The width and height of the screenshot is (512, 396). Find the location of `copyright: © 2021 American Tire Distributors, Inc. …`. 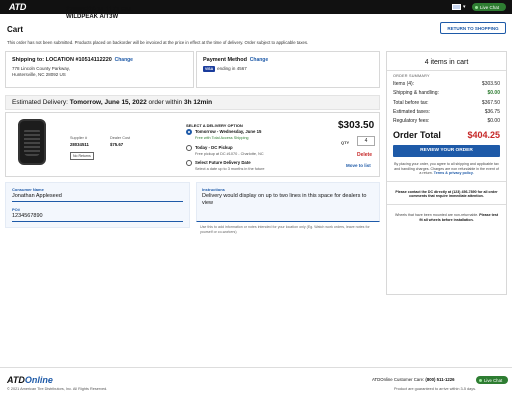

copyright: © 2021 American Tire Distributors, Inc. … is located at coordinates (57, 389).